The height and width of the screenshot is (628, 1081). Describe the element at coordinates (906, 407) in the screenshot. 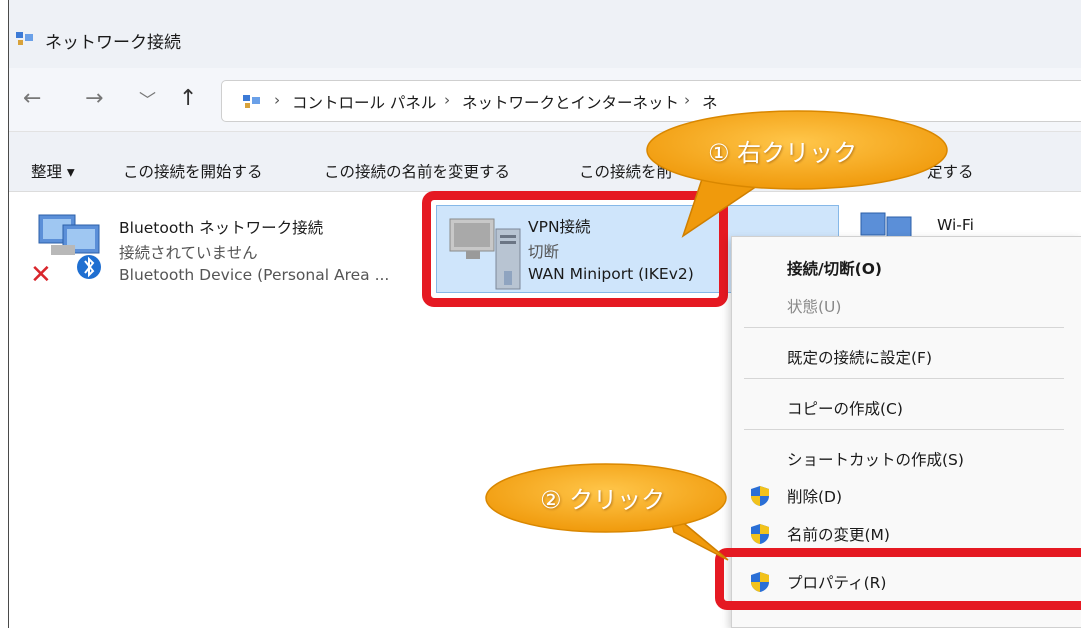

I see `menu-item-create-copy: コピーの作成(C)` at that location.